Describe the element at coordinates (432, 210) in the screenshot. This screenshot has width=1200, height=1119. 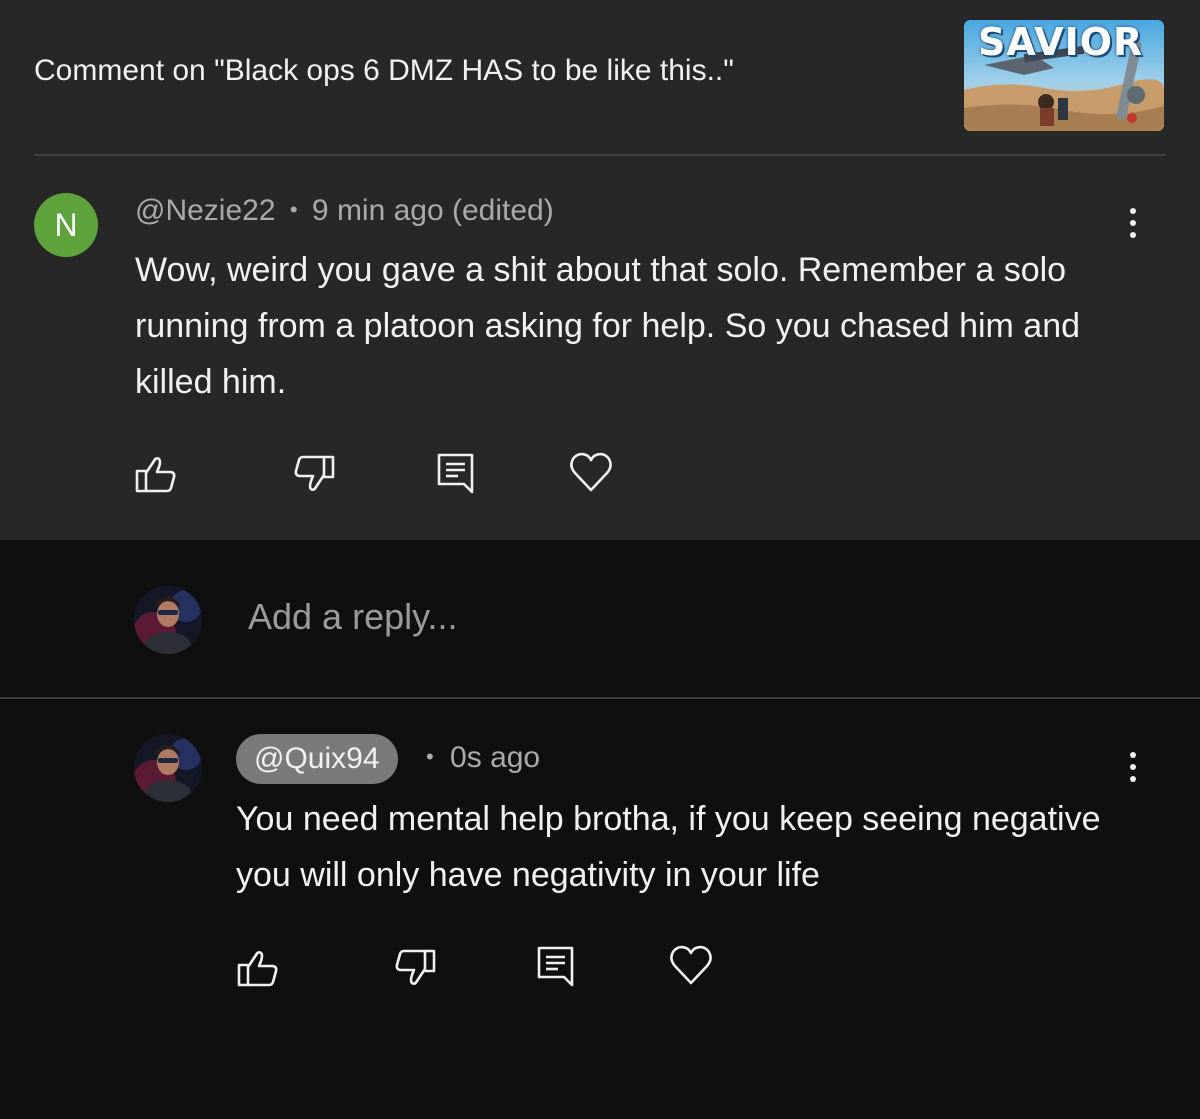
I see `comment-timestamp: 9 min ago (edited)` at that location.